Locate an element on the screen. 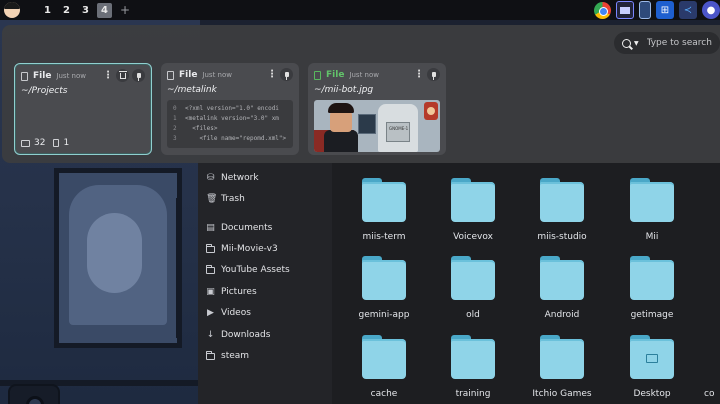 Image resolution: width=720 pixels, height=404 pixels. sidebar-item-documents: ▤ Documents is located at coordinates (239, 228).